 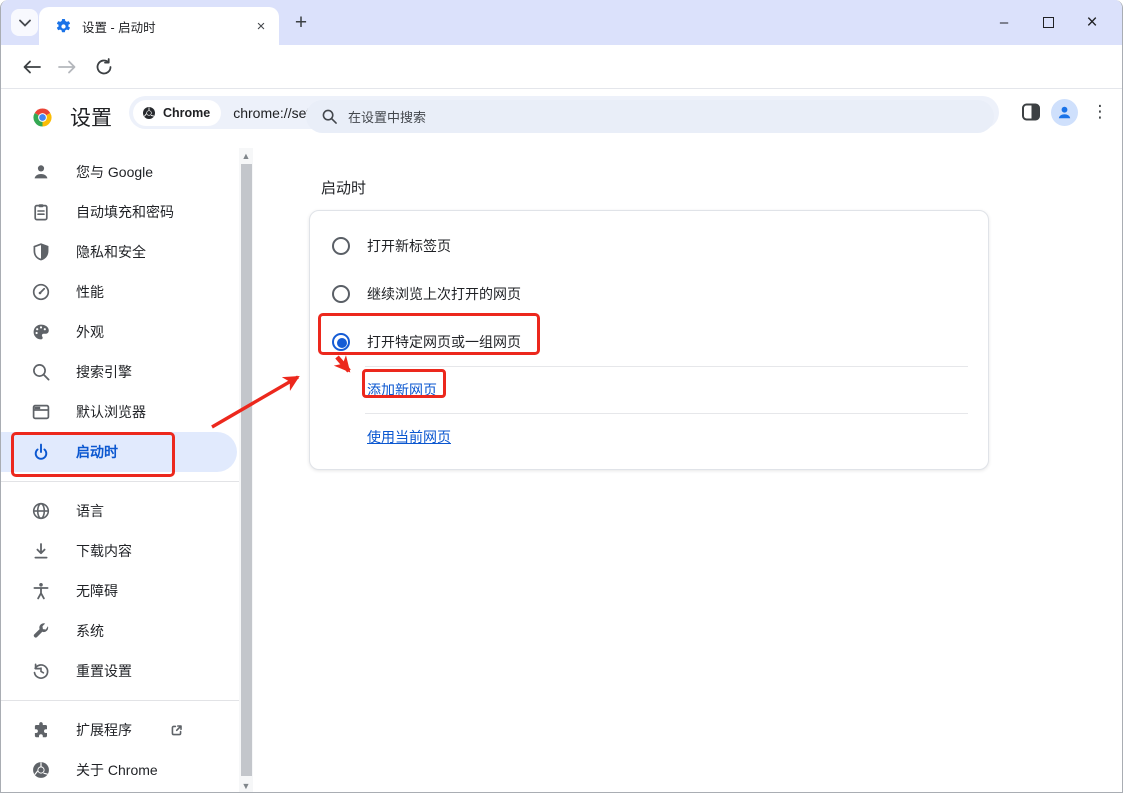 What do you see at coordinates (187, 112) in the screenshot?
I see `site-chip-label: Chrome` at bounding box center [187, 112].